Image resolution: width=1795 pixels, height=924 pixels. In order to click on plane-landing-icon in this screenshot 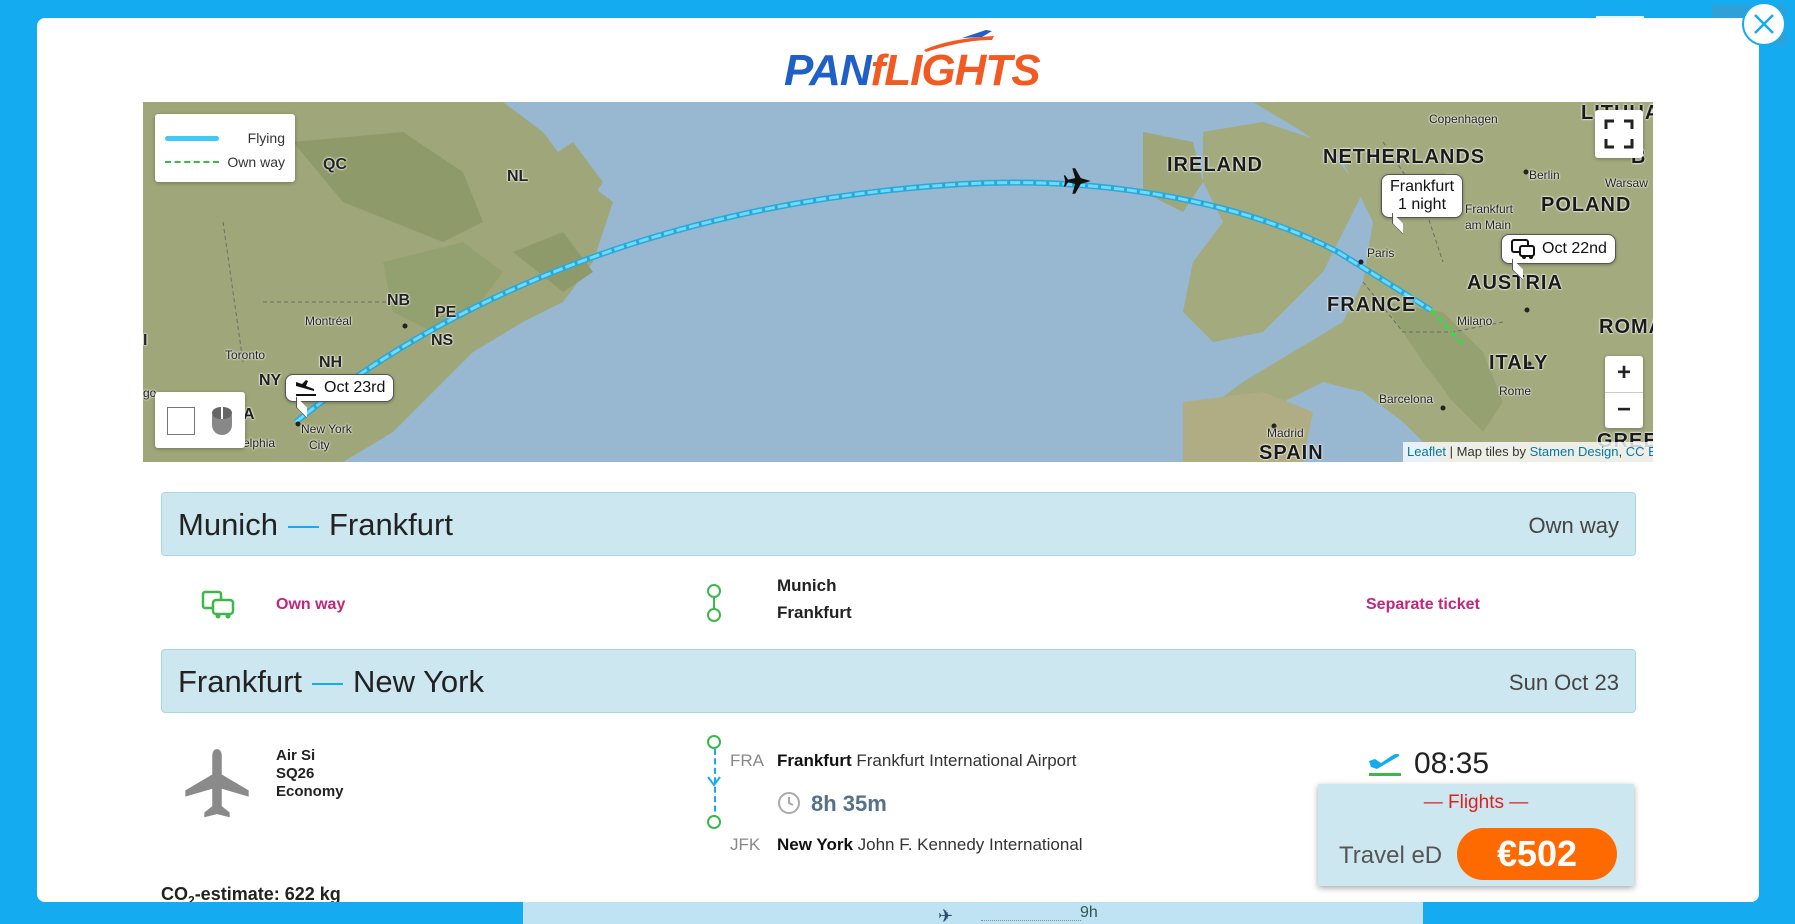, I will do `click(306, 388)`.